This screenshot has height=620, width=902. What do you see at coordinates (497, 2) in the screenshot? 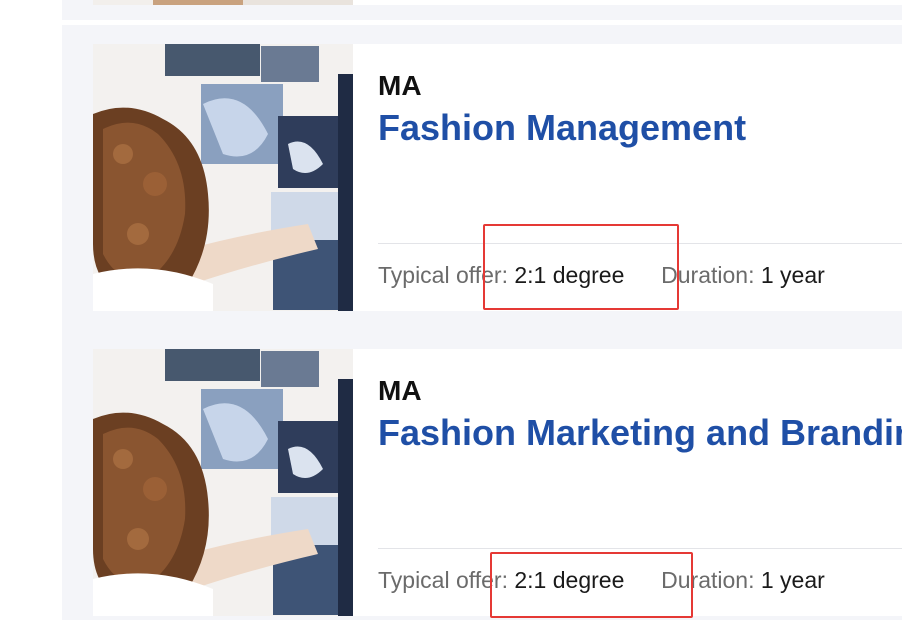
I see `course-card-previous` at bounding box center [497, 2].